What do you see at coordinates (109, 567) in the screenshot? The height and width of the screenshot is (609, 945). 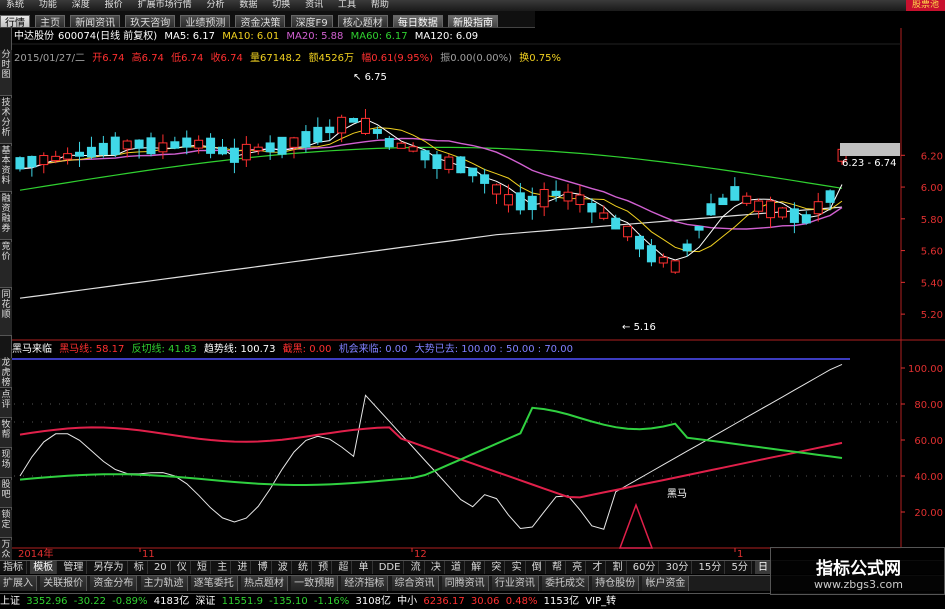 I see `tool-save-as: 另存为` at bounding box center [109, 567].